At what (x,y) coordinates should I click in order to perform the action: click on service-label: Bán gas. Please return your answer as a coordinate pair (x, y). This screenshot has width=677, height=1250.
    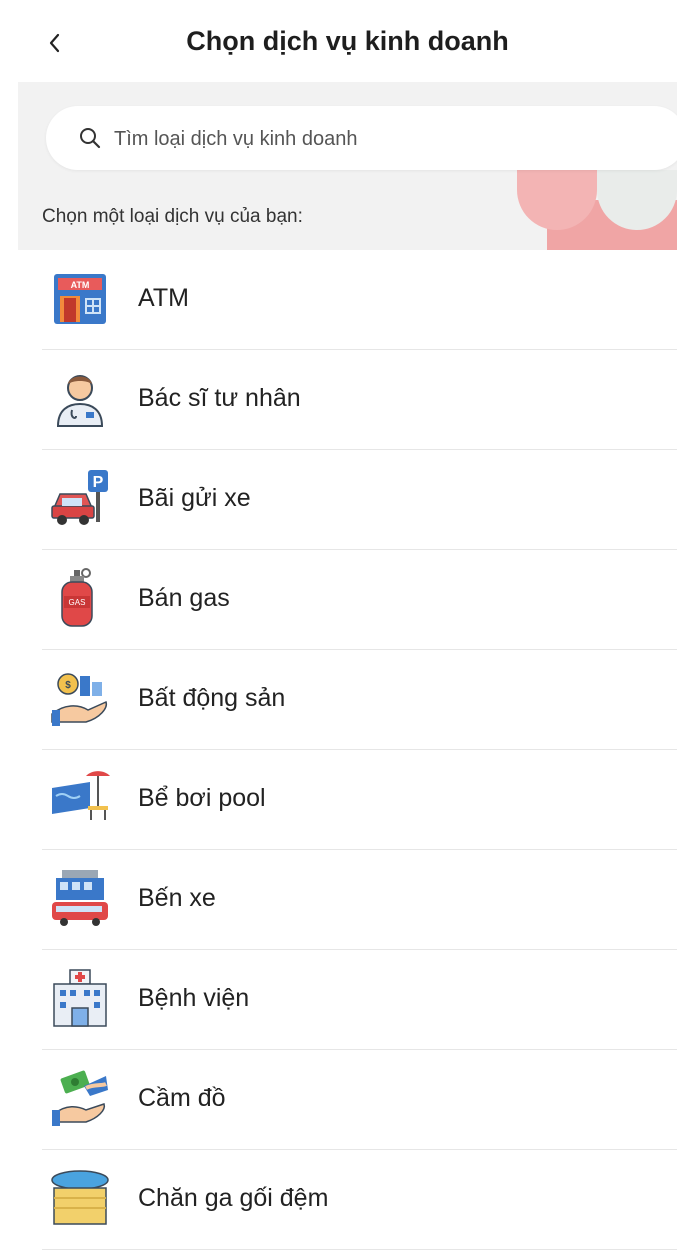
    Looking at the image, I should click on (184, 598).